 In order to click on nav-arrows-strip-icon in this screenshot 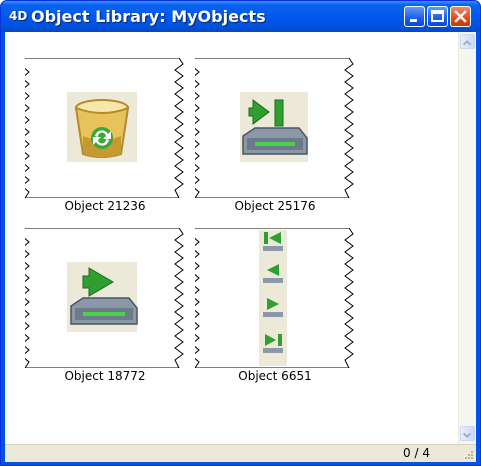, I will do `click(273, 298)`.